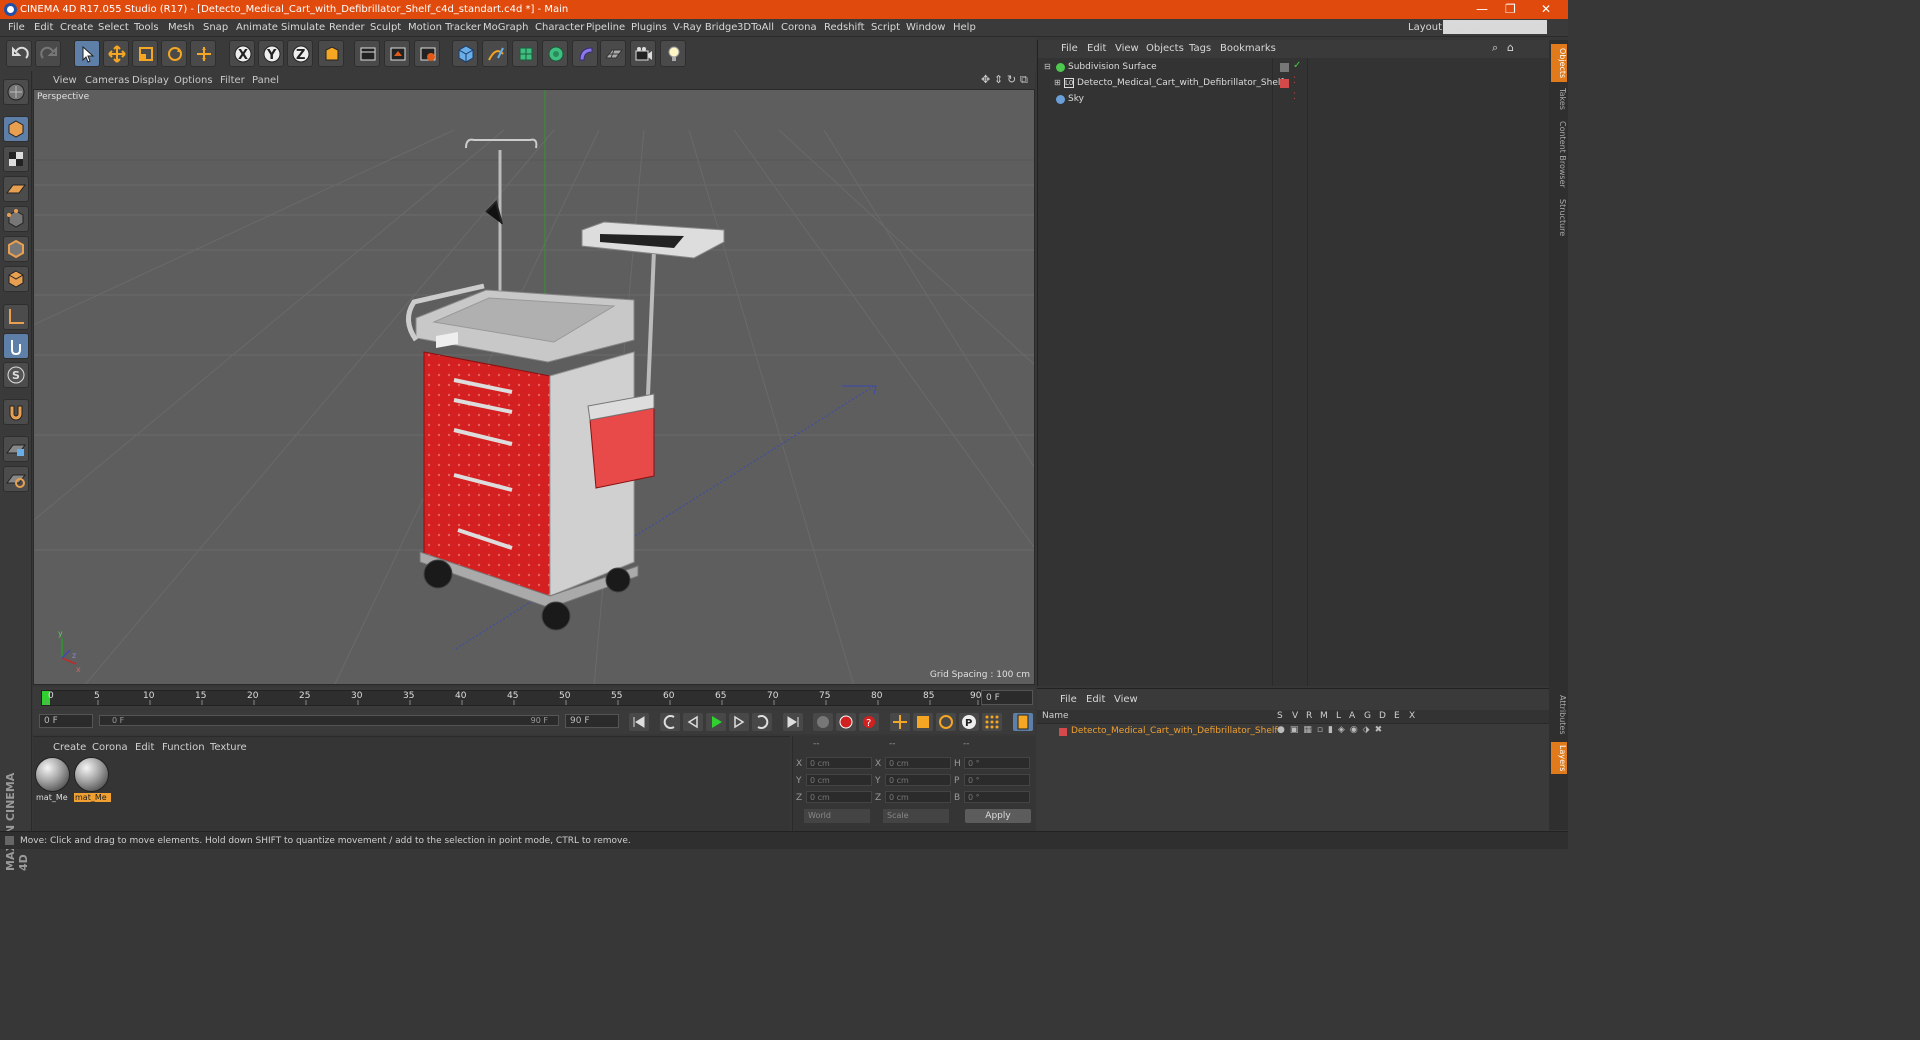 The width and height of the screenshot is (1920, 1040). I want to click on col-visible: V, so click(1295, 716).